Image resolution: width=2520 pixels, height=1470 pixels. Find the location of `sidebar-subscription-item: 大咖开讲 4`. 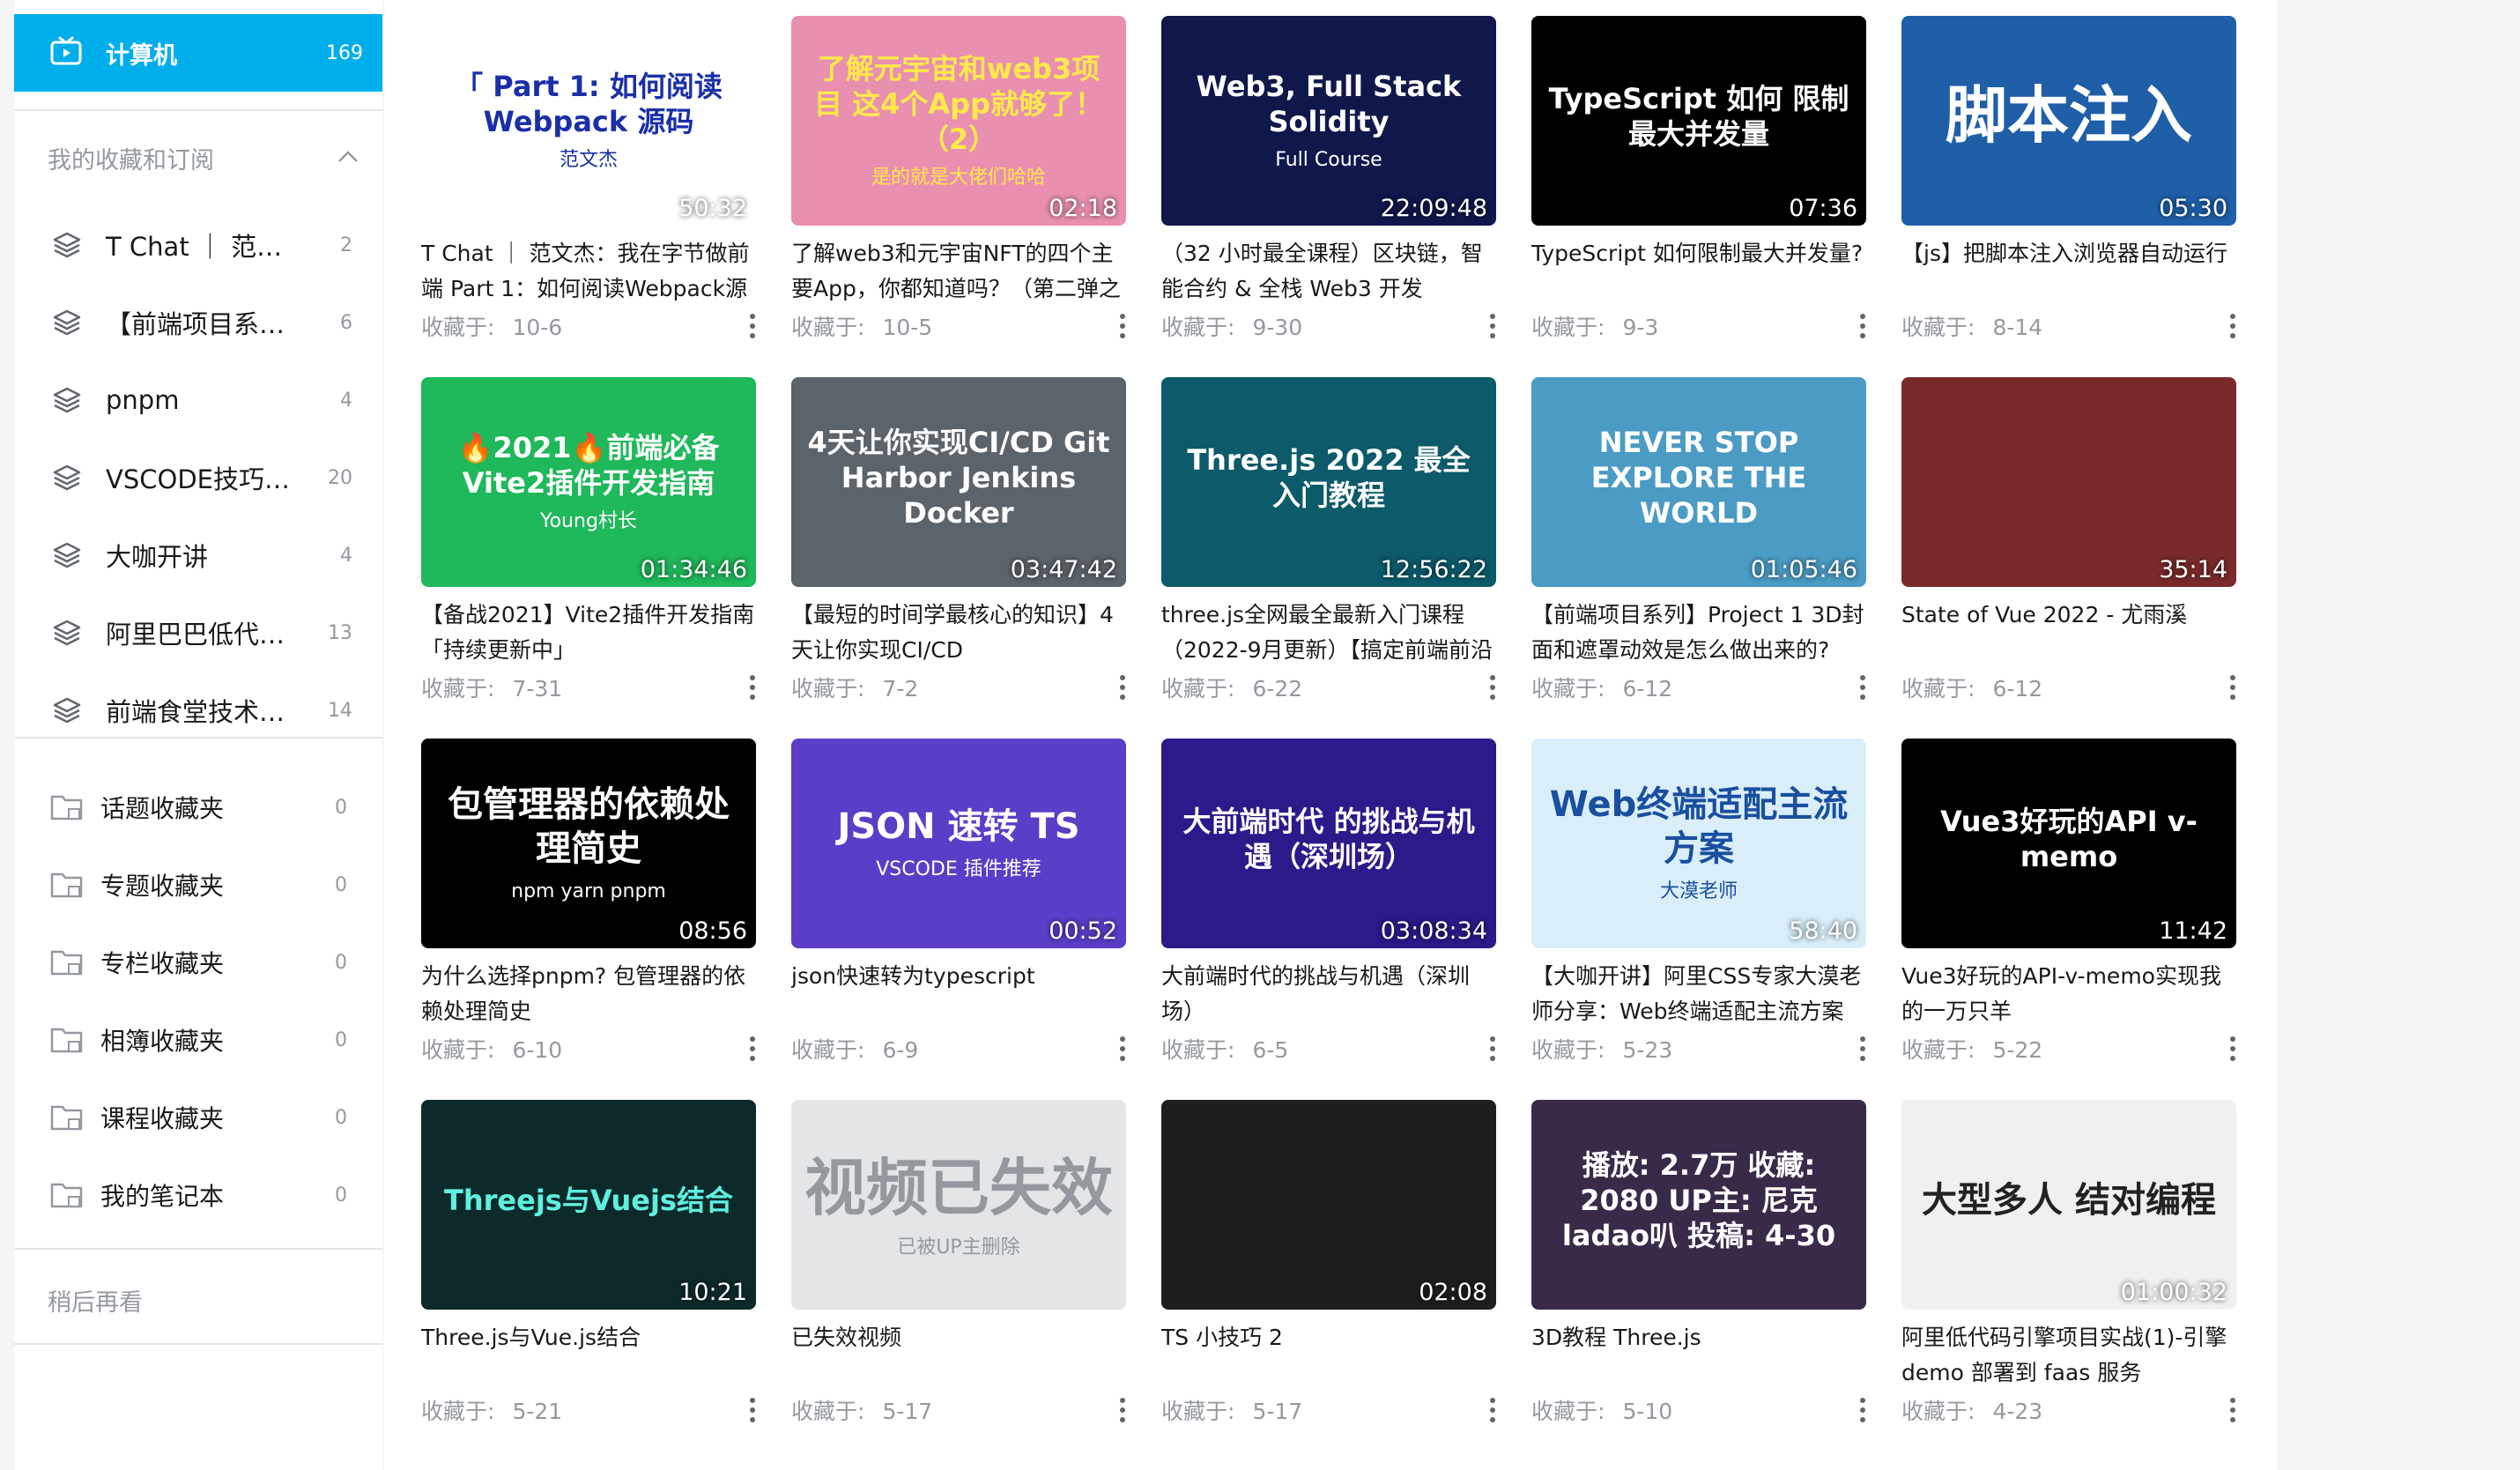

sidebar-subscription-item: 大咖开讲 4 is located at coordinates (198, 555).